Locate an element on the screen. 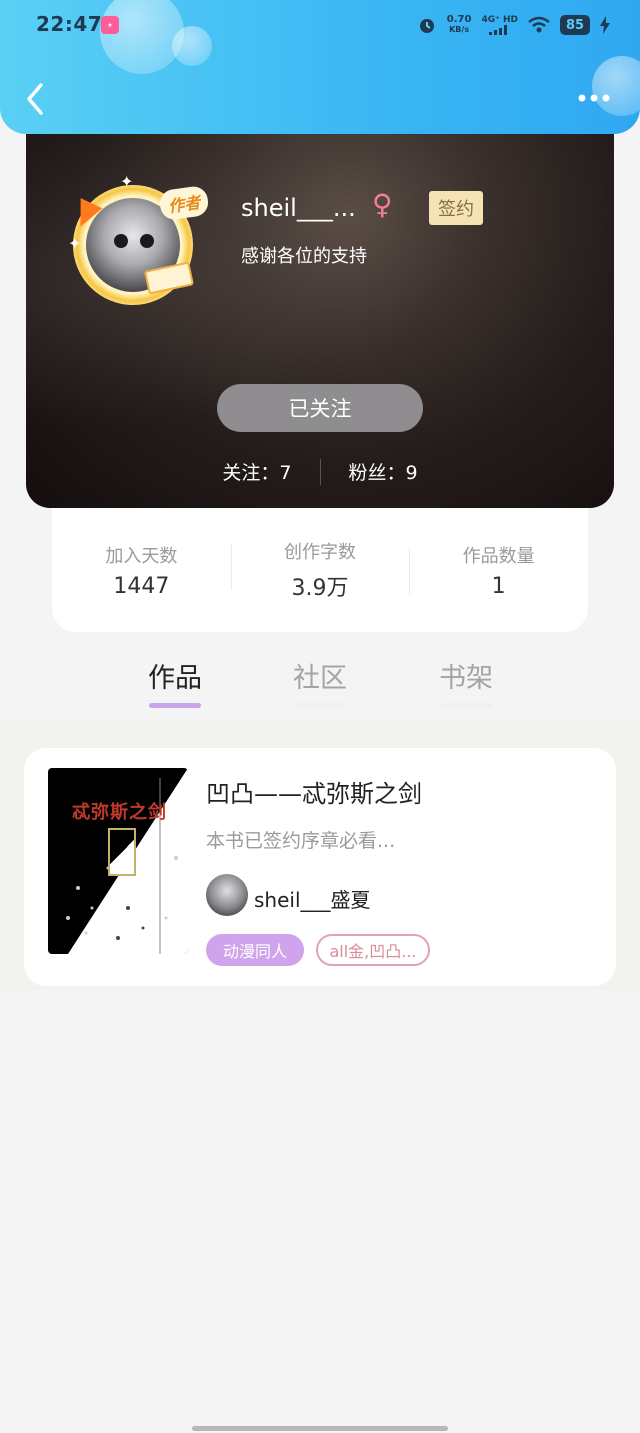  stat-value: 1 is located at coordinates (498, 586).